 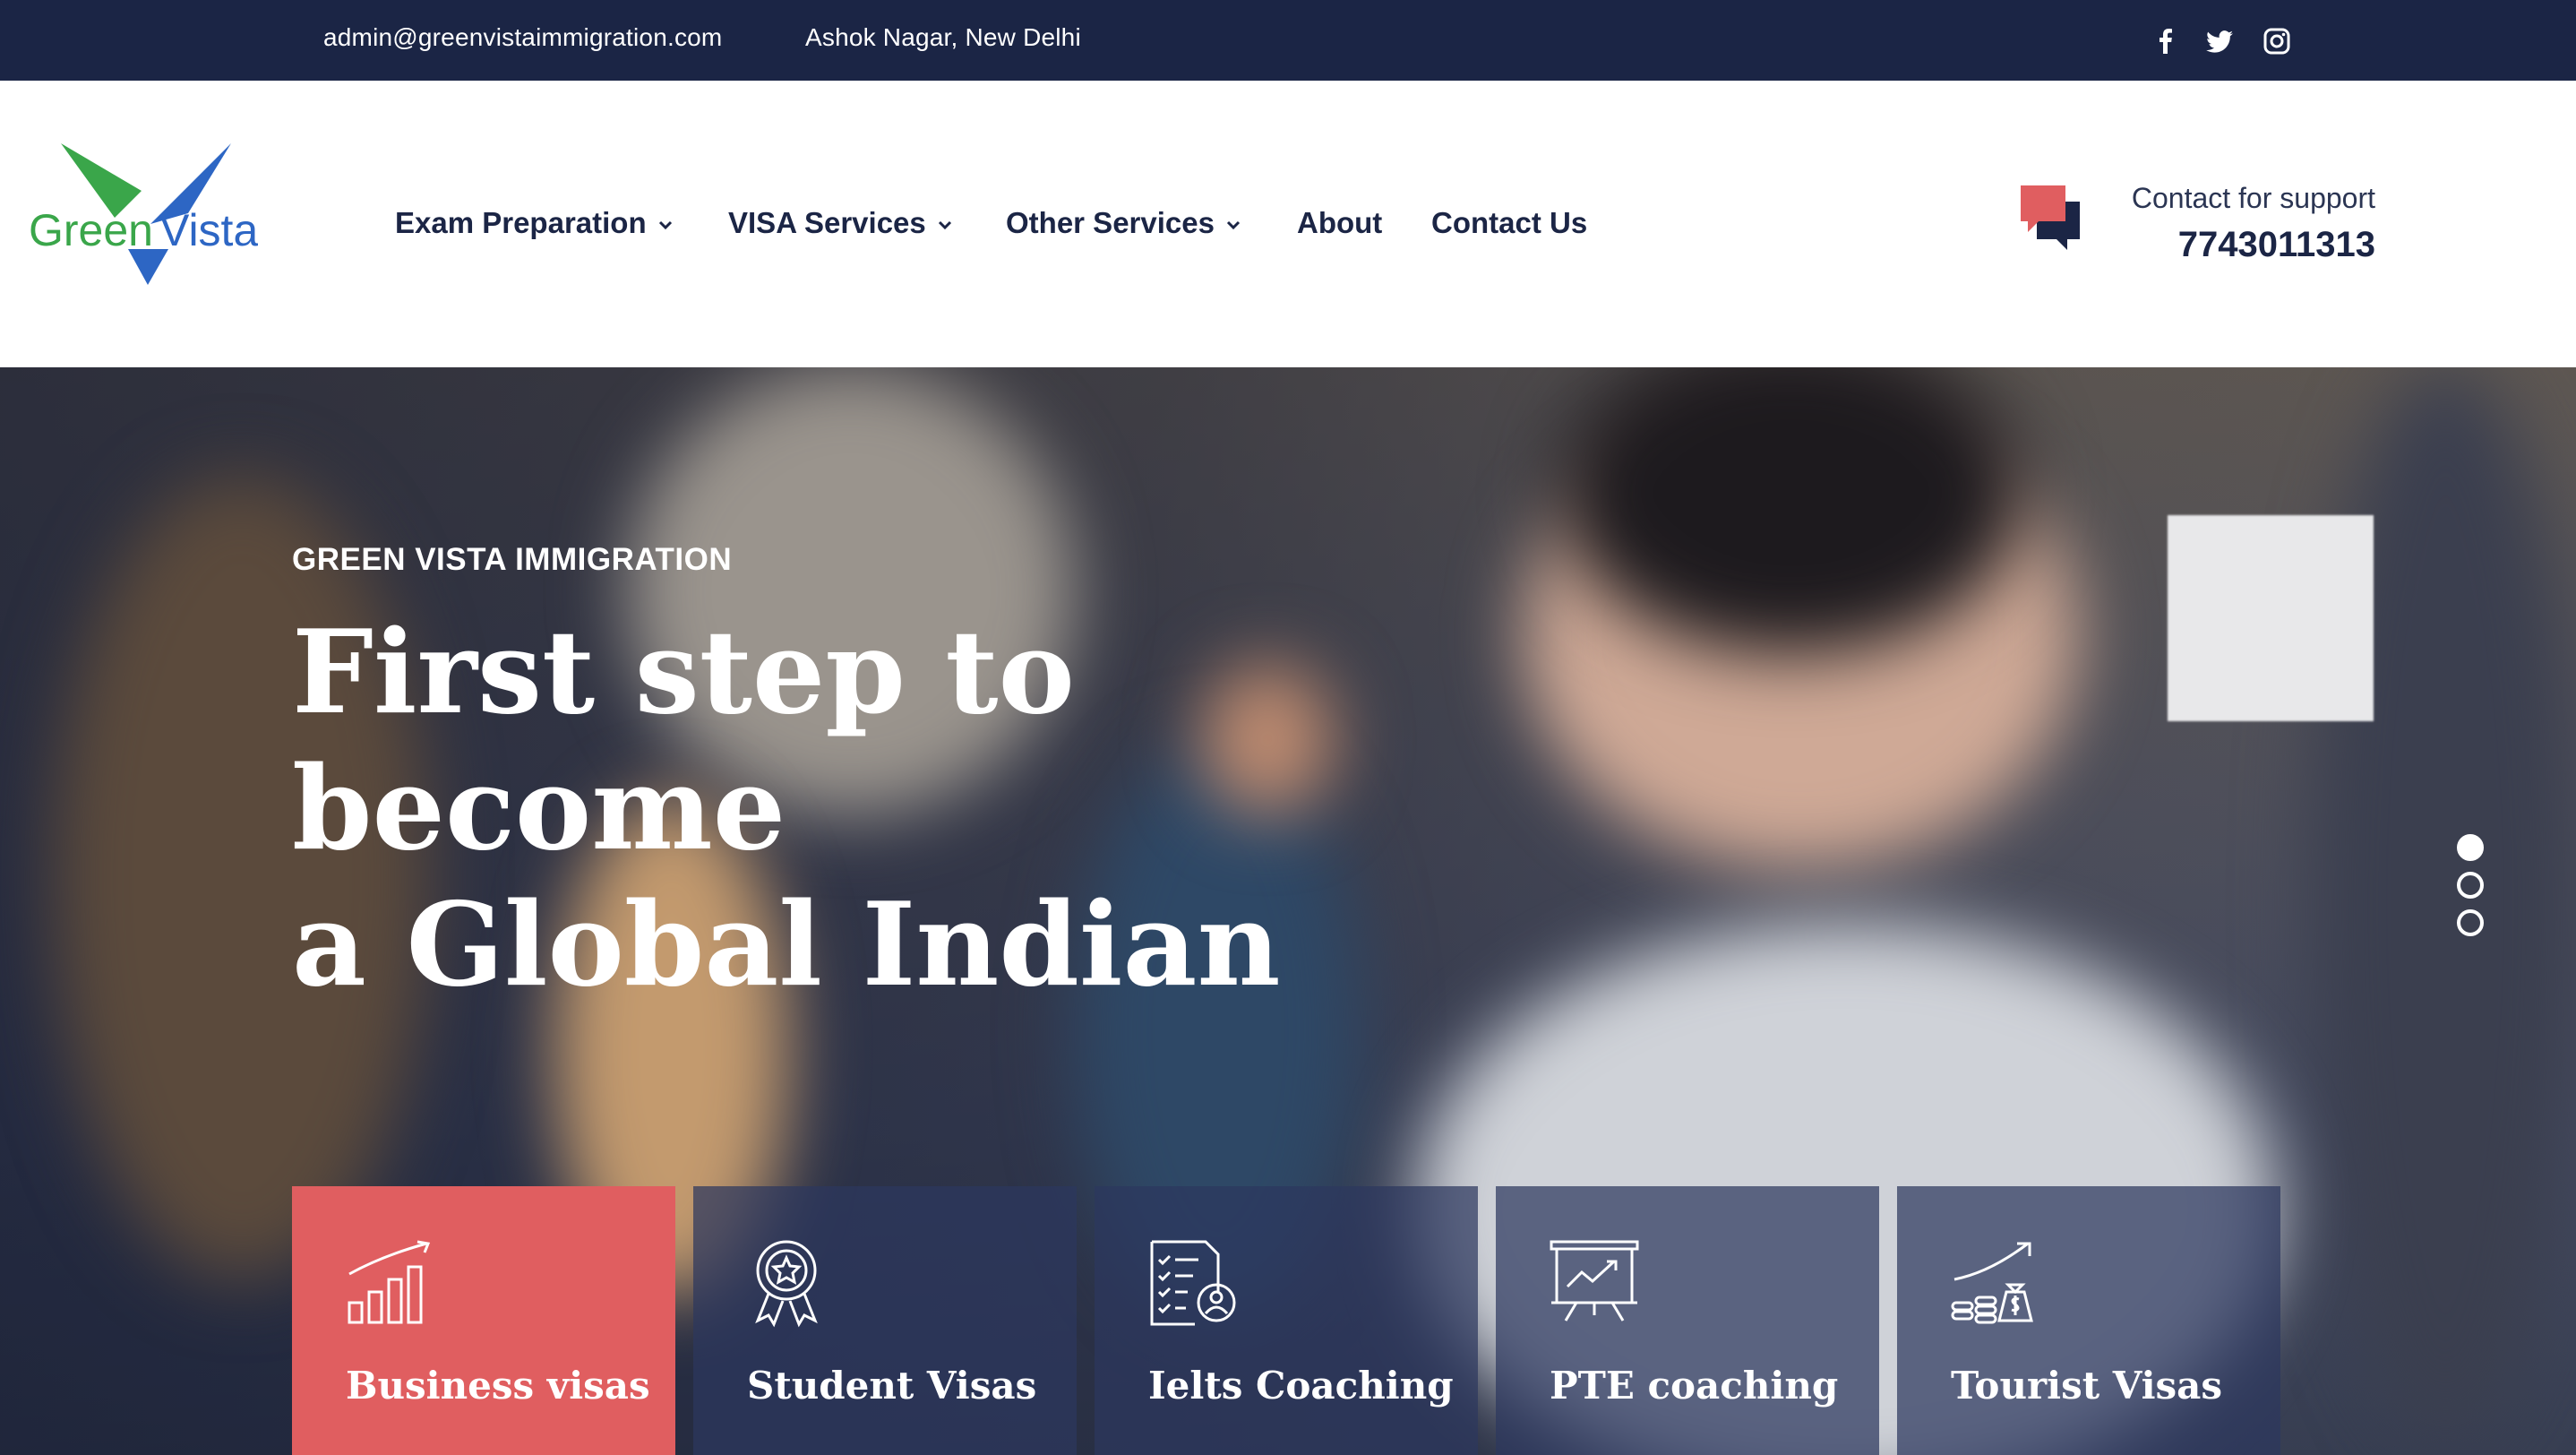 I want to click on hero-kicker: GREEN VISTA IMMIGRATION, so click(x=512, y=559).